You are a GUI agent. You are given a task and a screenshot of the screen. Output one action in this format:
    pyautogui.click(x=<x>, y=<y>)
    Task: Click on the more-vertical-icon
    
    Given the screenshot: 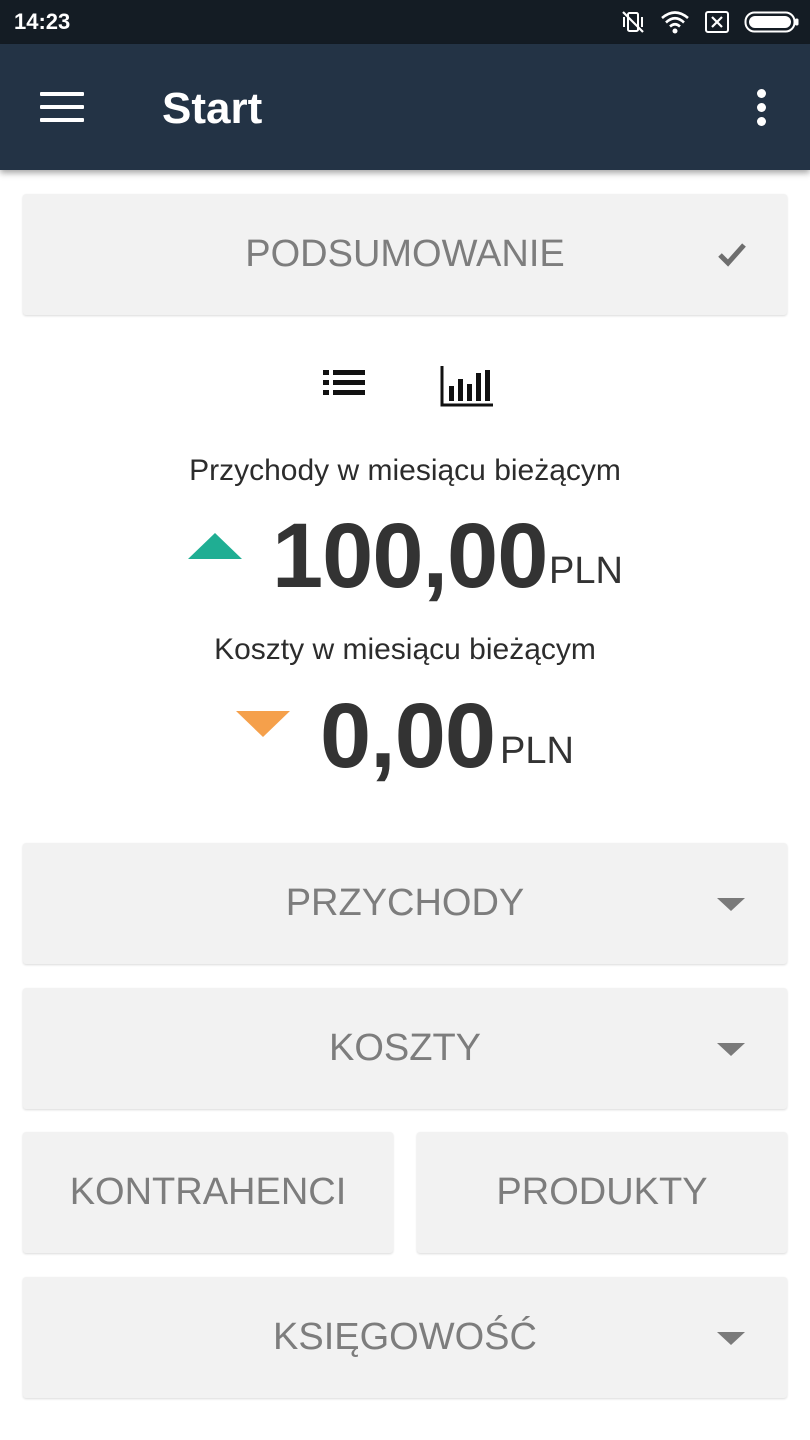 What is the action you would take?
    pyautogui.click(x=761, y=108)
    